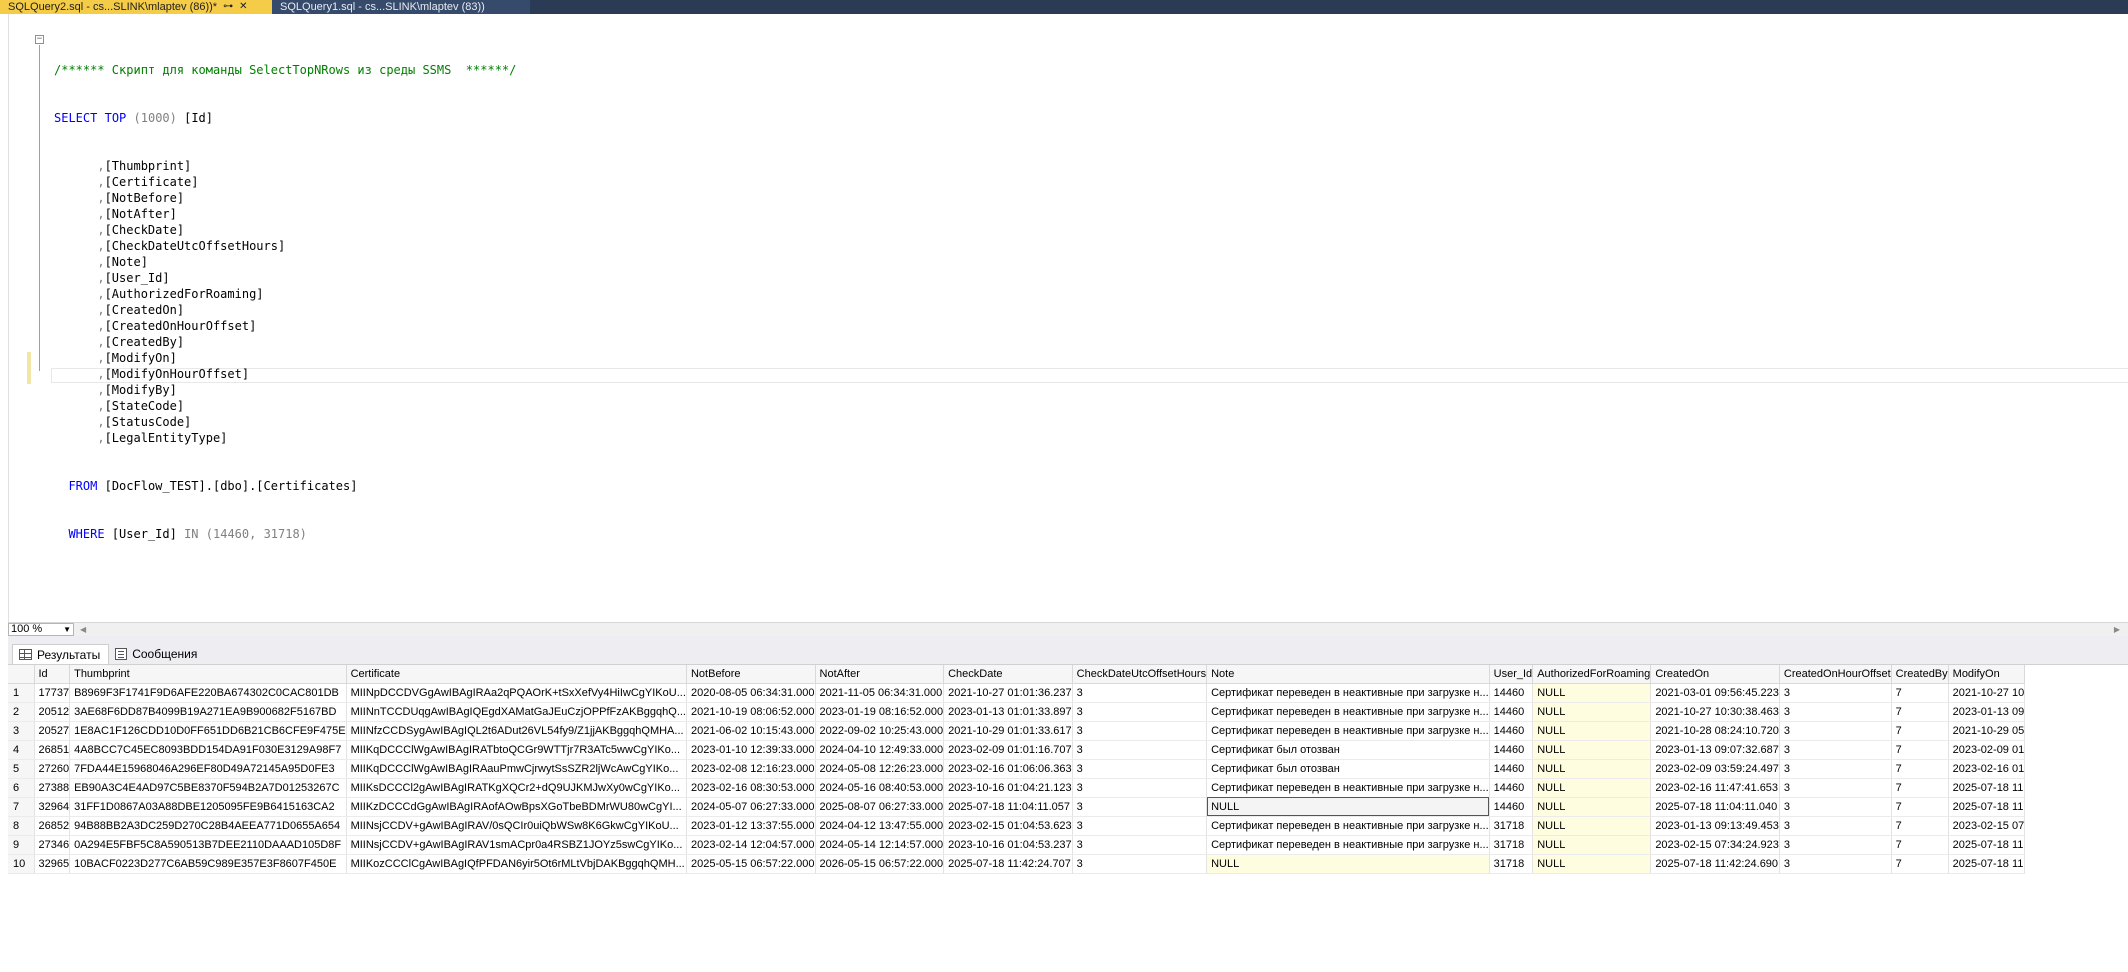 The width and height of the screenshot is (2128, 972). Describe the element at coordinates (1348, 674) in the screenshot. I see `column-header: Note` at that location.